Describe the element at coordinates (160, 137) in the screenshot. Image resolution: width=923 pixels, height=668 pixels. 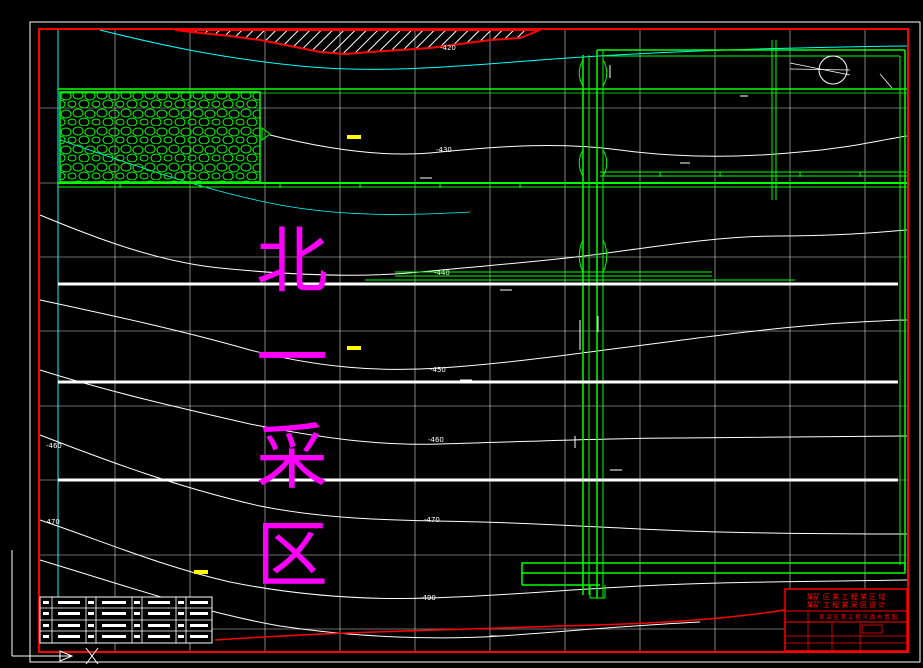
I see `gravel-zone` at that location.